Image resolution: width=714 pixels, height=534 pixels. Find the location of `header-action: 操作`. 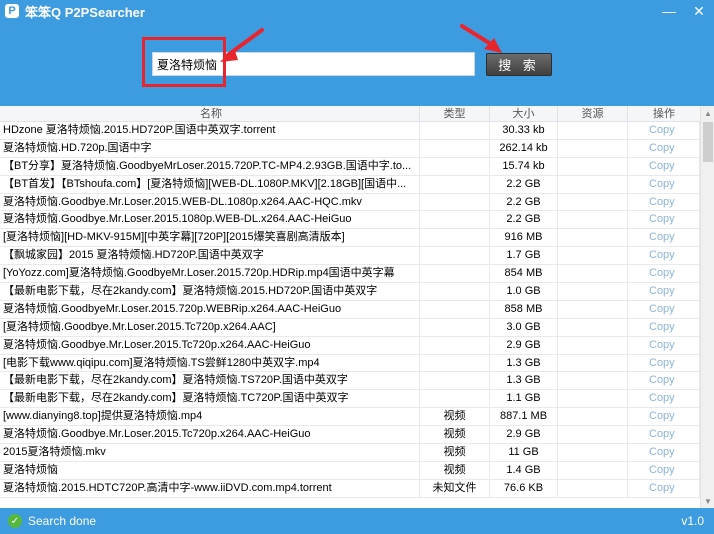

header-action: 操作 is located at coordinates (664, 113).